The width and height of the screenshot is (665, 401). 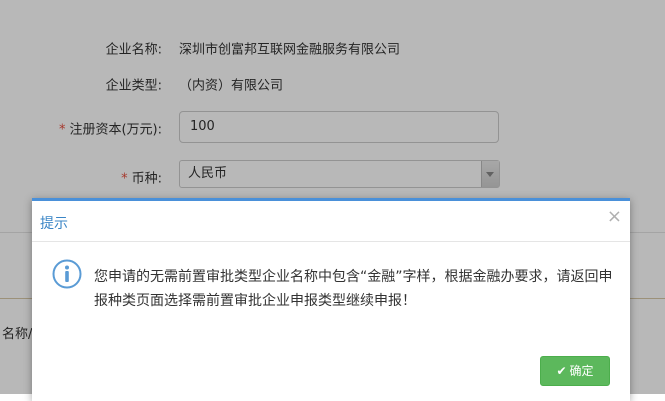 What do you see at coordinates (331, 221) in the screenshot?
I see `dialog-header: 提示 ×` at bounding box center [331, 221].